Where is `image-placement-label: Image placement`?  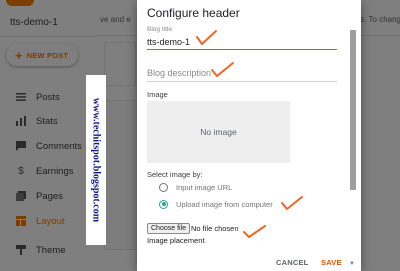 image-placement-label: Image placement is located at coordinates (176, 240).